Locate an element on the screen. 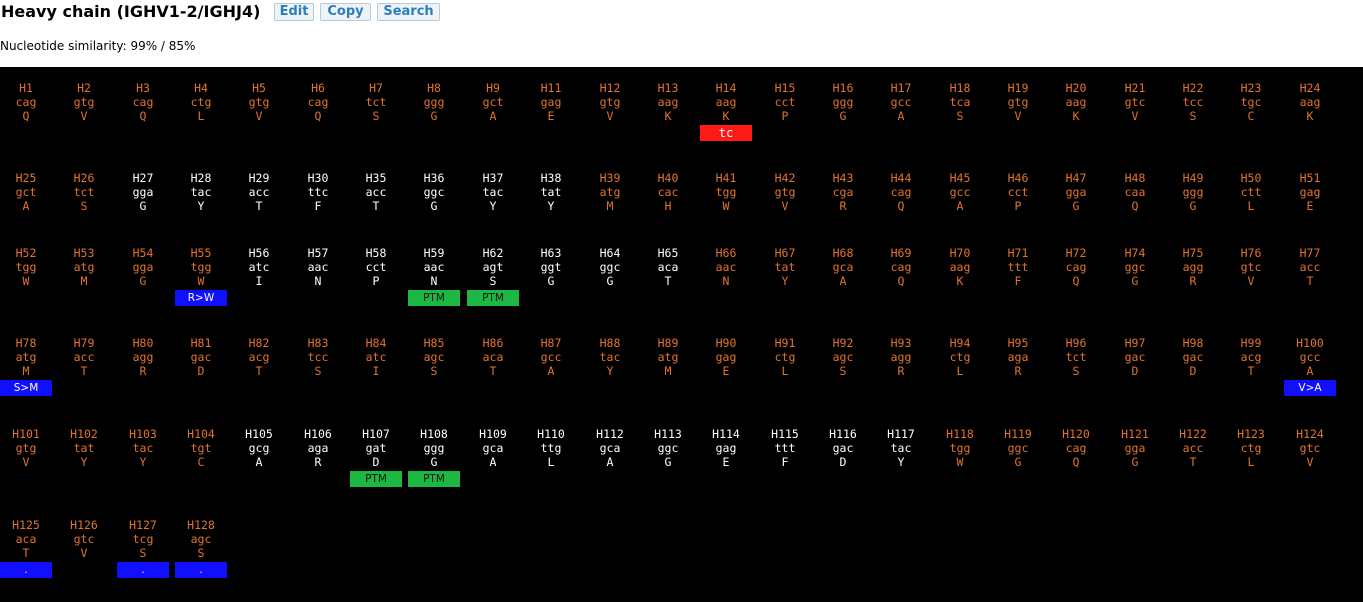 This screenshot has height=602, width=1363. search-button: Search is located at coordinates (408, 12).